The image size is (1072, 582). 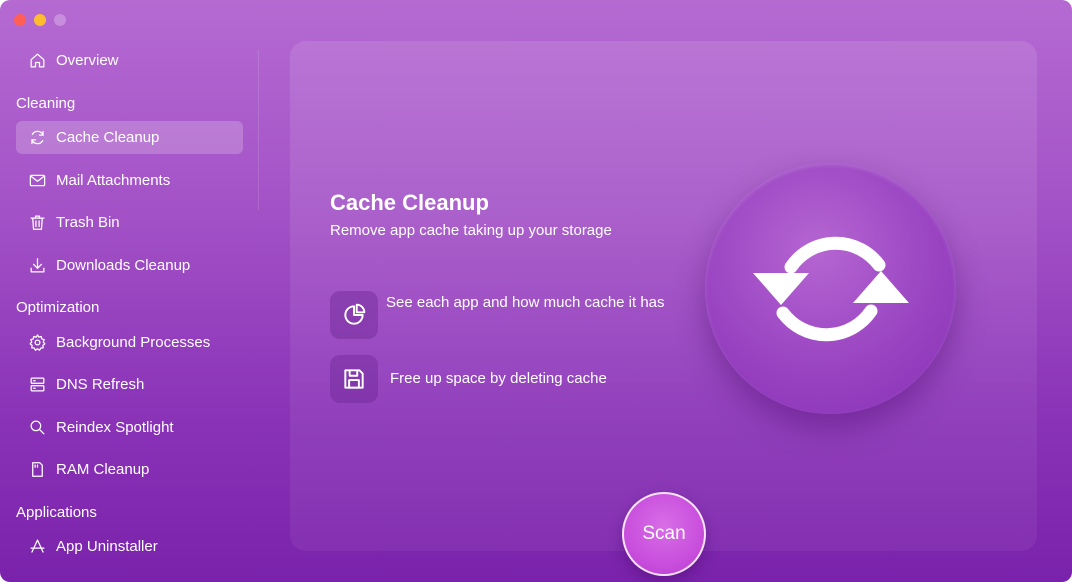 What do you see at coordinates (56, 512) in the screenshot?
I see `section-label-applications: Applications` at bounding box center [56, 512].